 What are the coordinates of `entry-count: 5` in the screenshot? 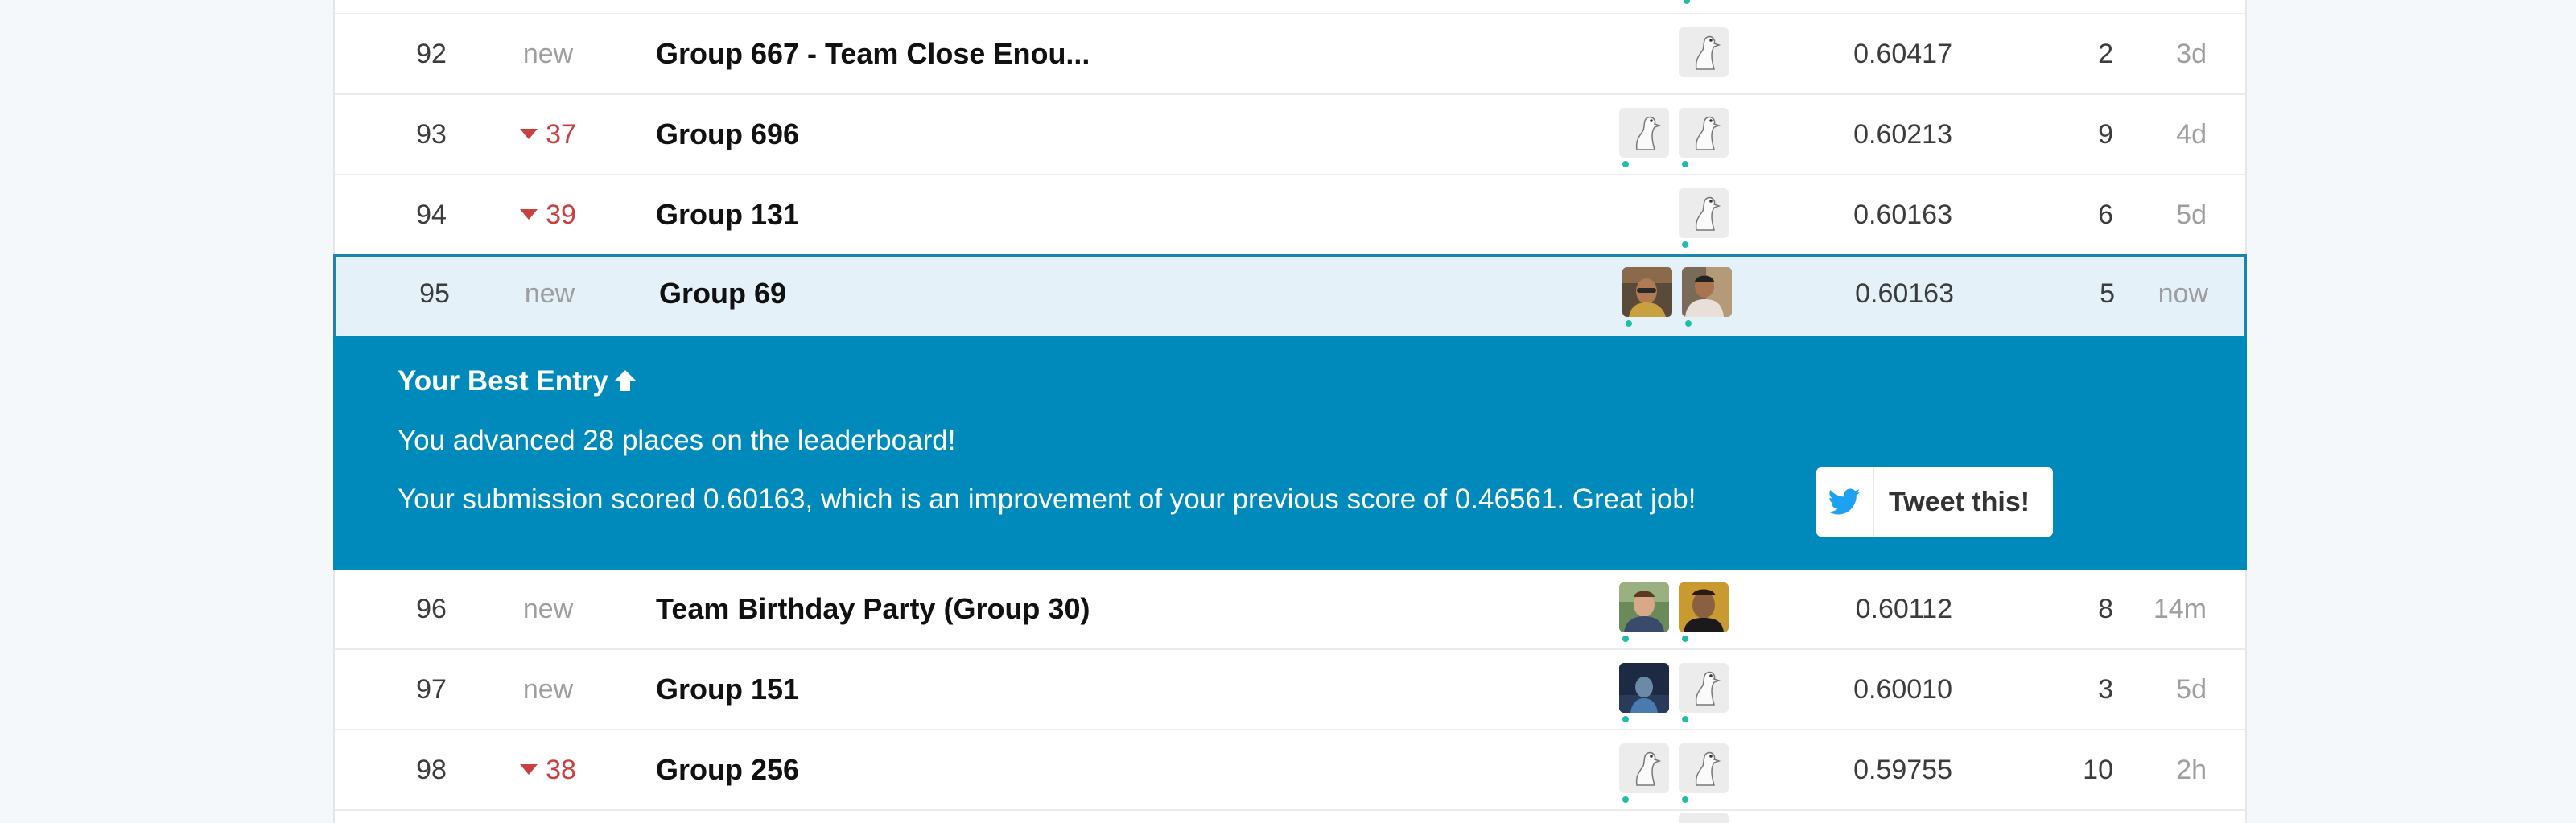 It's located at (2107, 293).